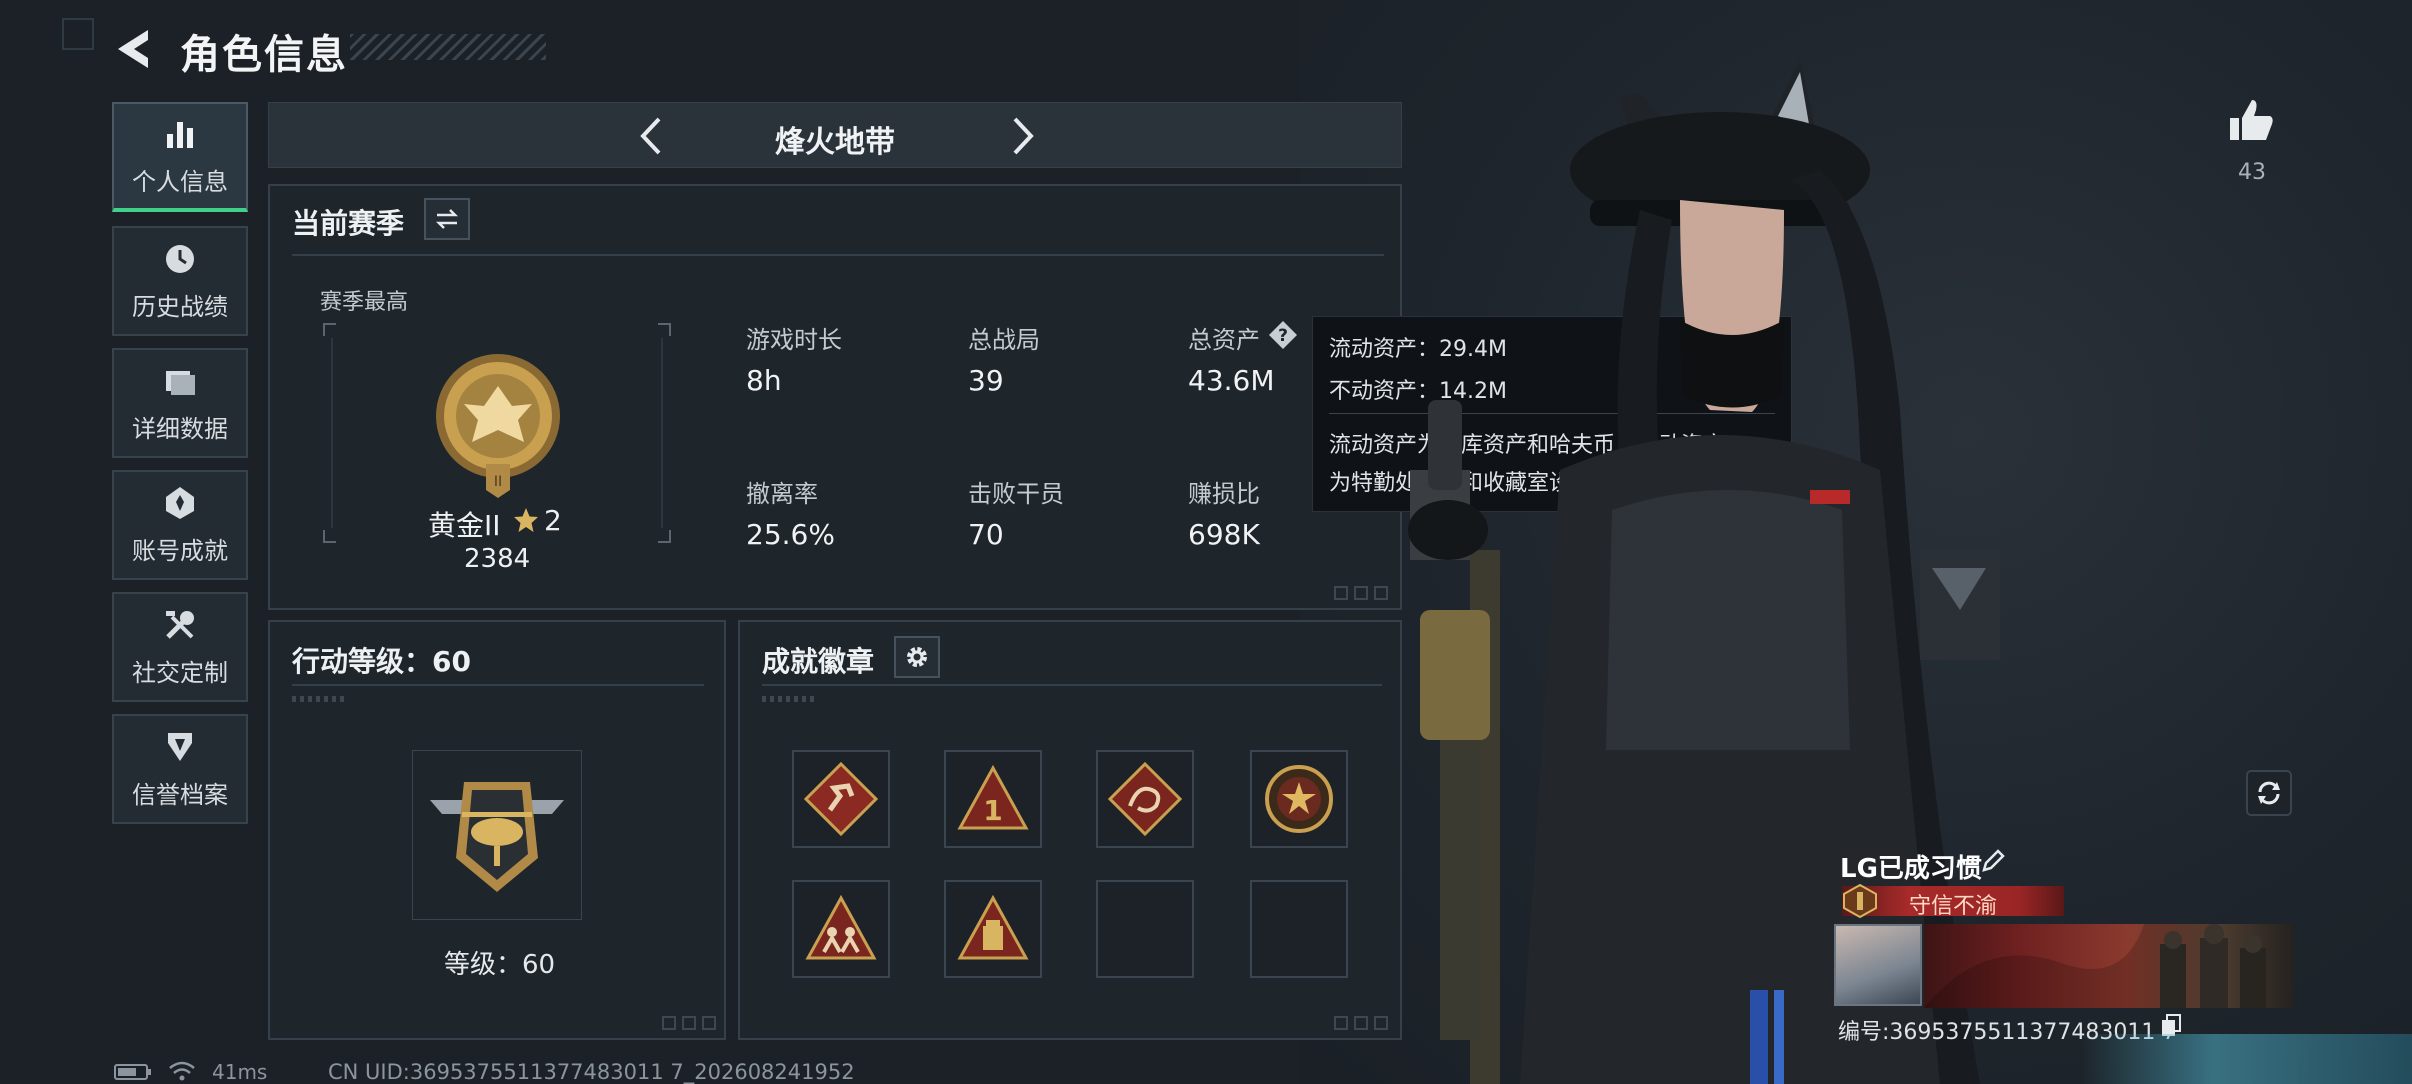 This screenshot has width=2412, height=1084. Describe the element at coordinates (180, 672) in the screenshot. I see `sidebar-item-label: 社交定制` at that location.